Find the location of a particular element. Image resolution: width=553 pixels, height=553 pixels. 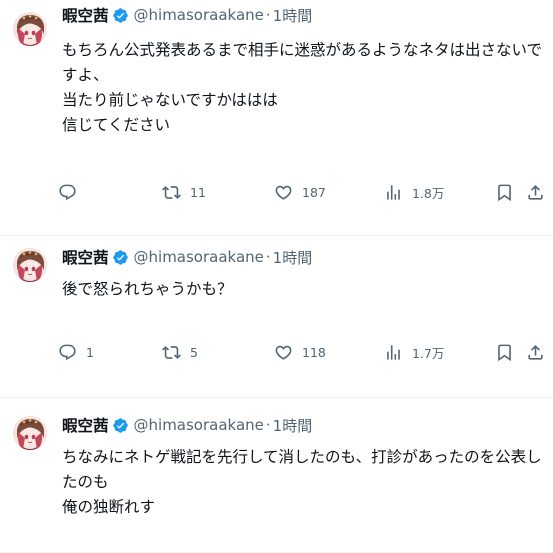

views-button: 1.8万 is located at coordinates (414, 192).